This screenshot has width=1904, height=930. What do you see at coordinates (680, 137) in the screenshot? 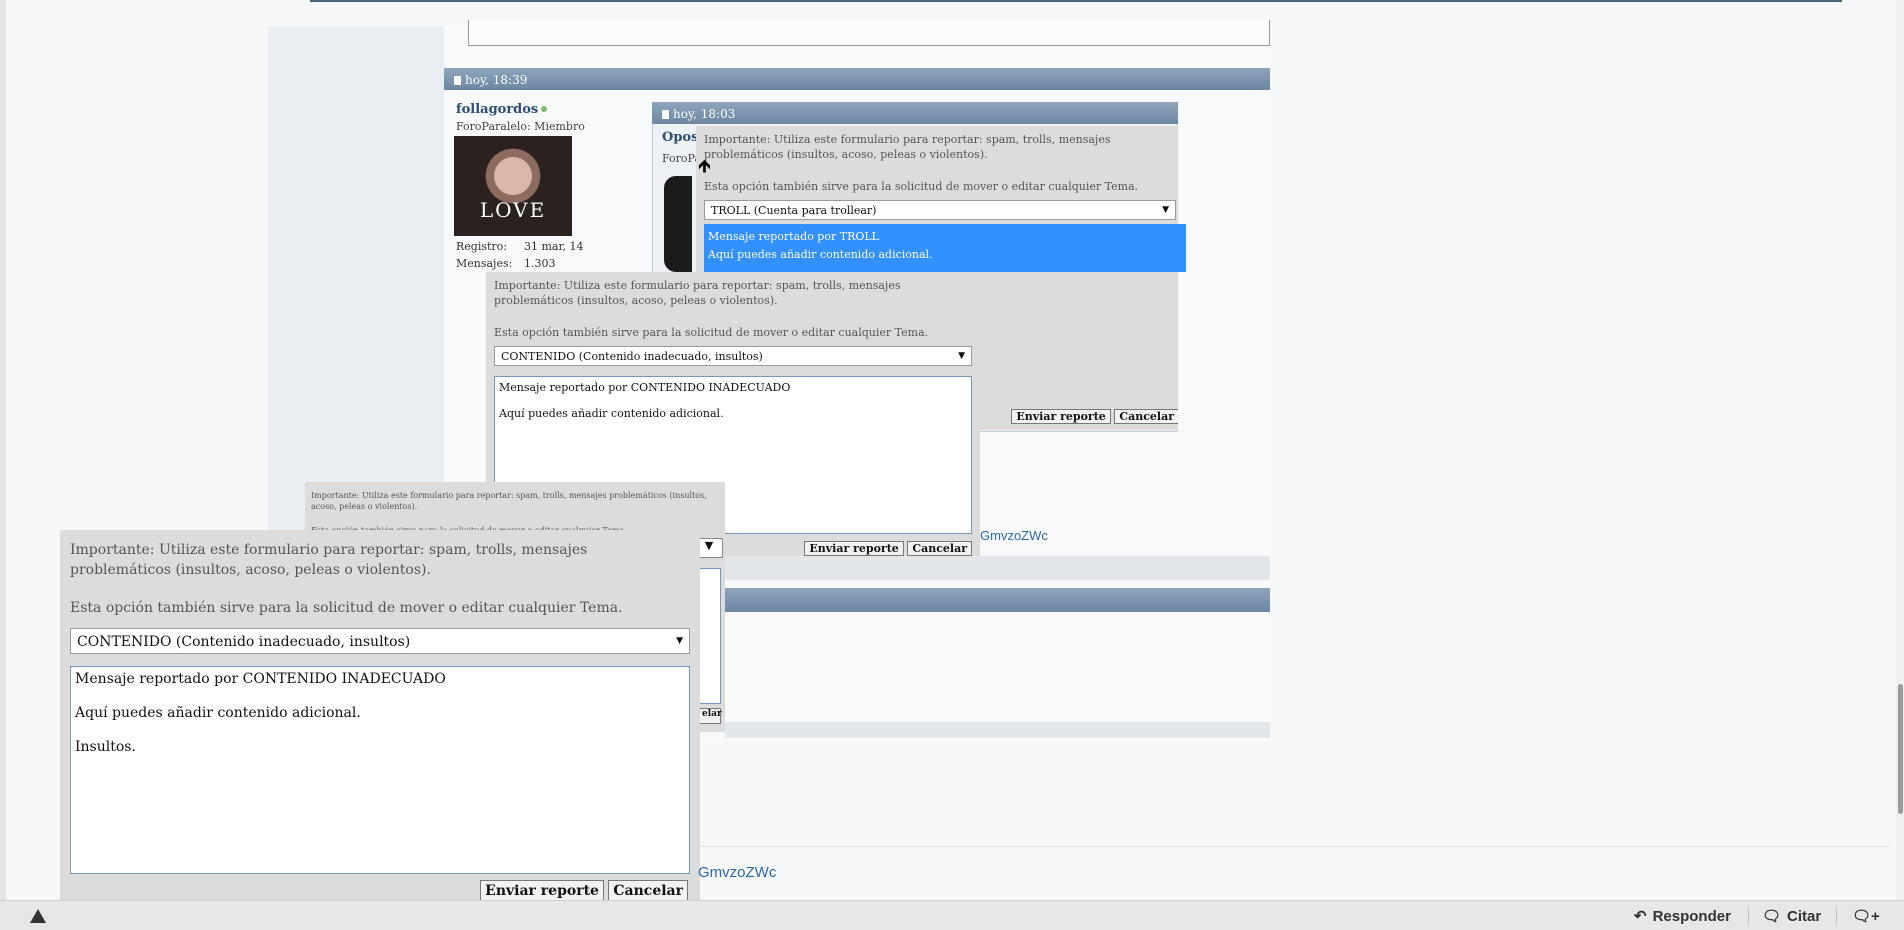
I see `quote-username: Opos` at bounding box center [680, 137].